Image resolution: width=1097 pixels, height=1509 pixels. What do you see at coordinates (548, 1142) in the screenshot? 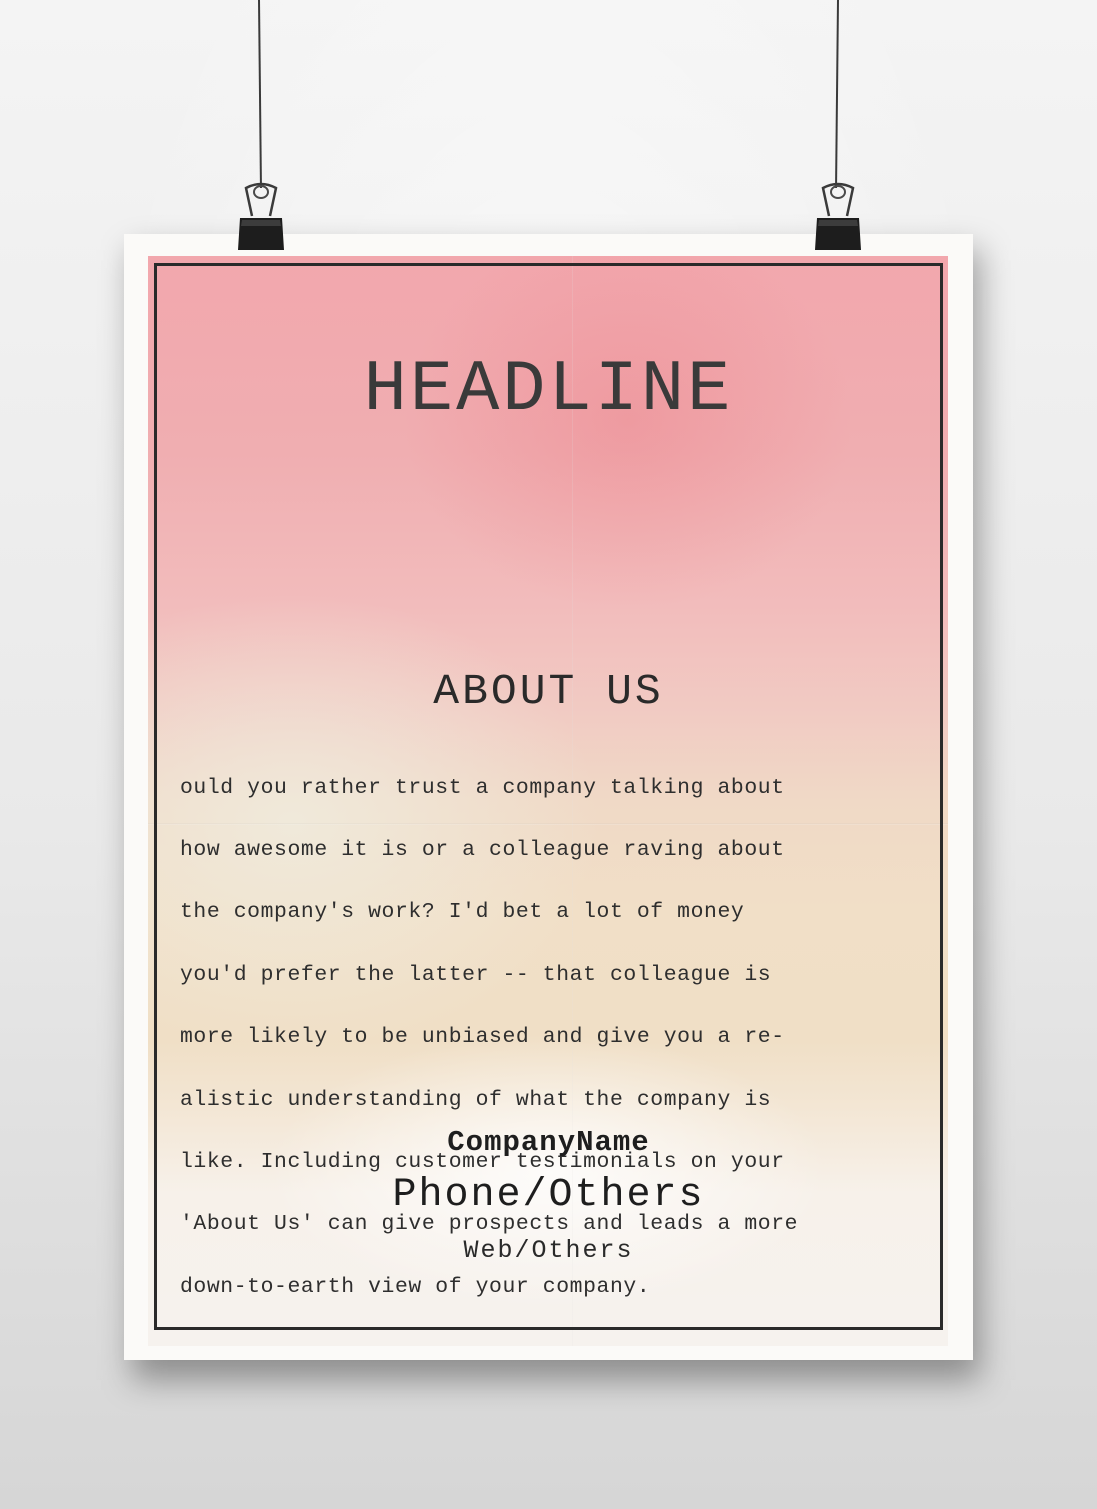
I see `company-name: CompanyName` at bounding box center [548, 1142].